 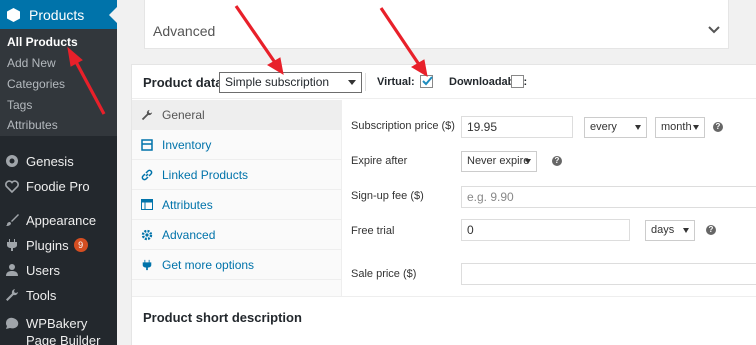 I want to click on arrowhead-all-products, so click(x=75, y=56).